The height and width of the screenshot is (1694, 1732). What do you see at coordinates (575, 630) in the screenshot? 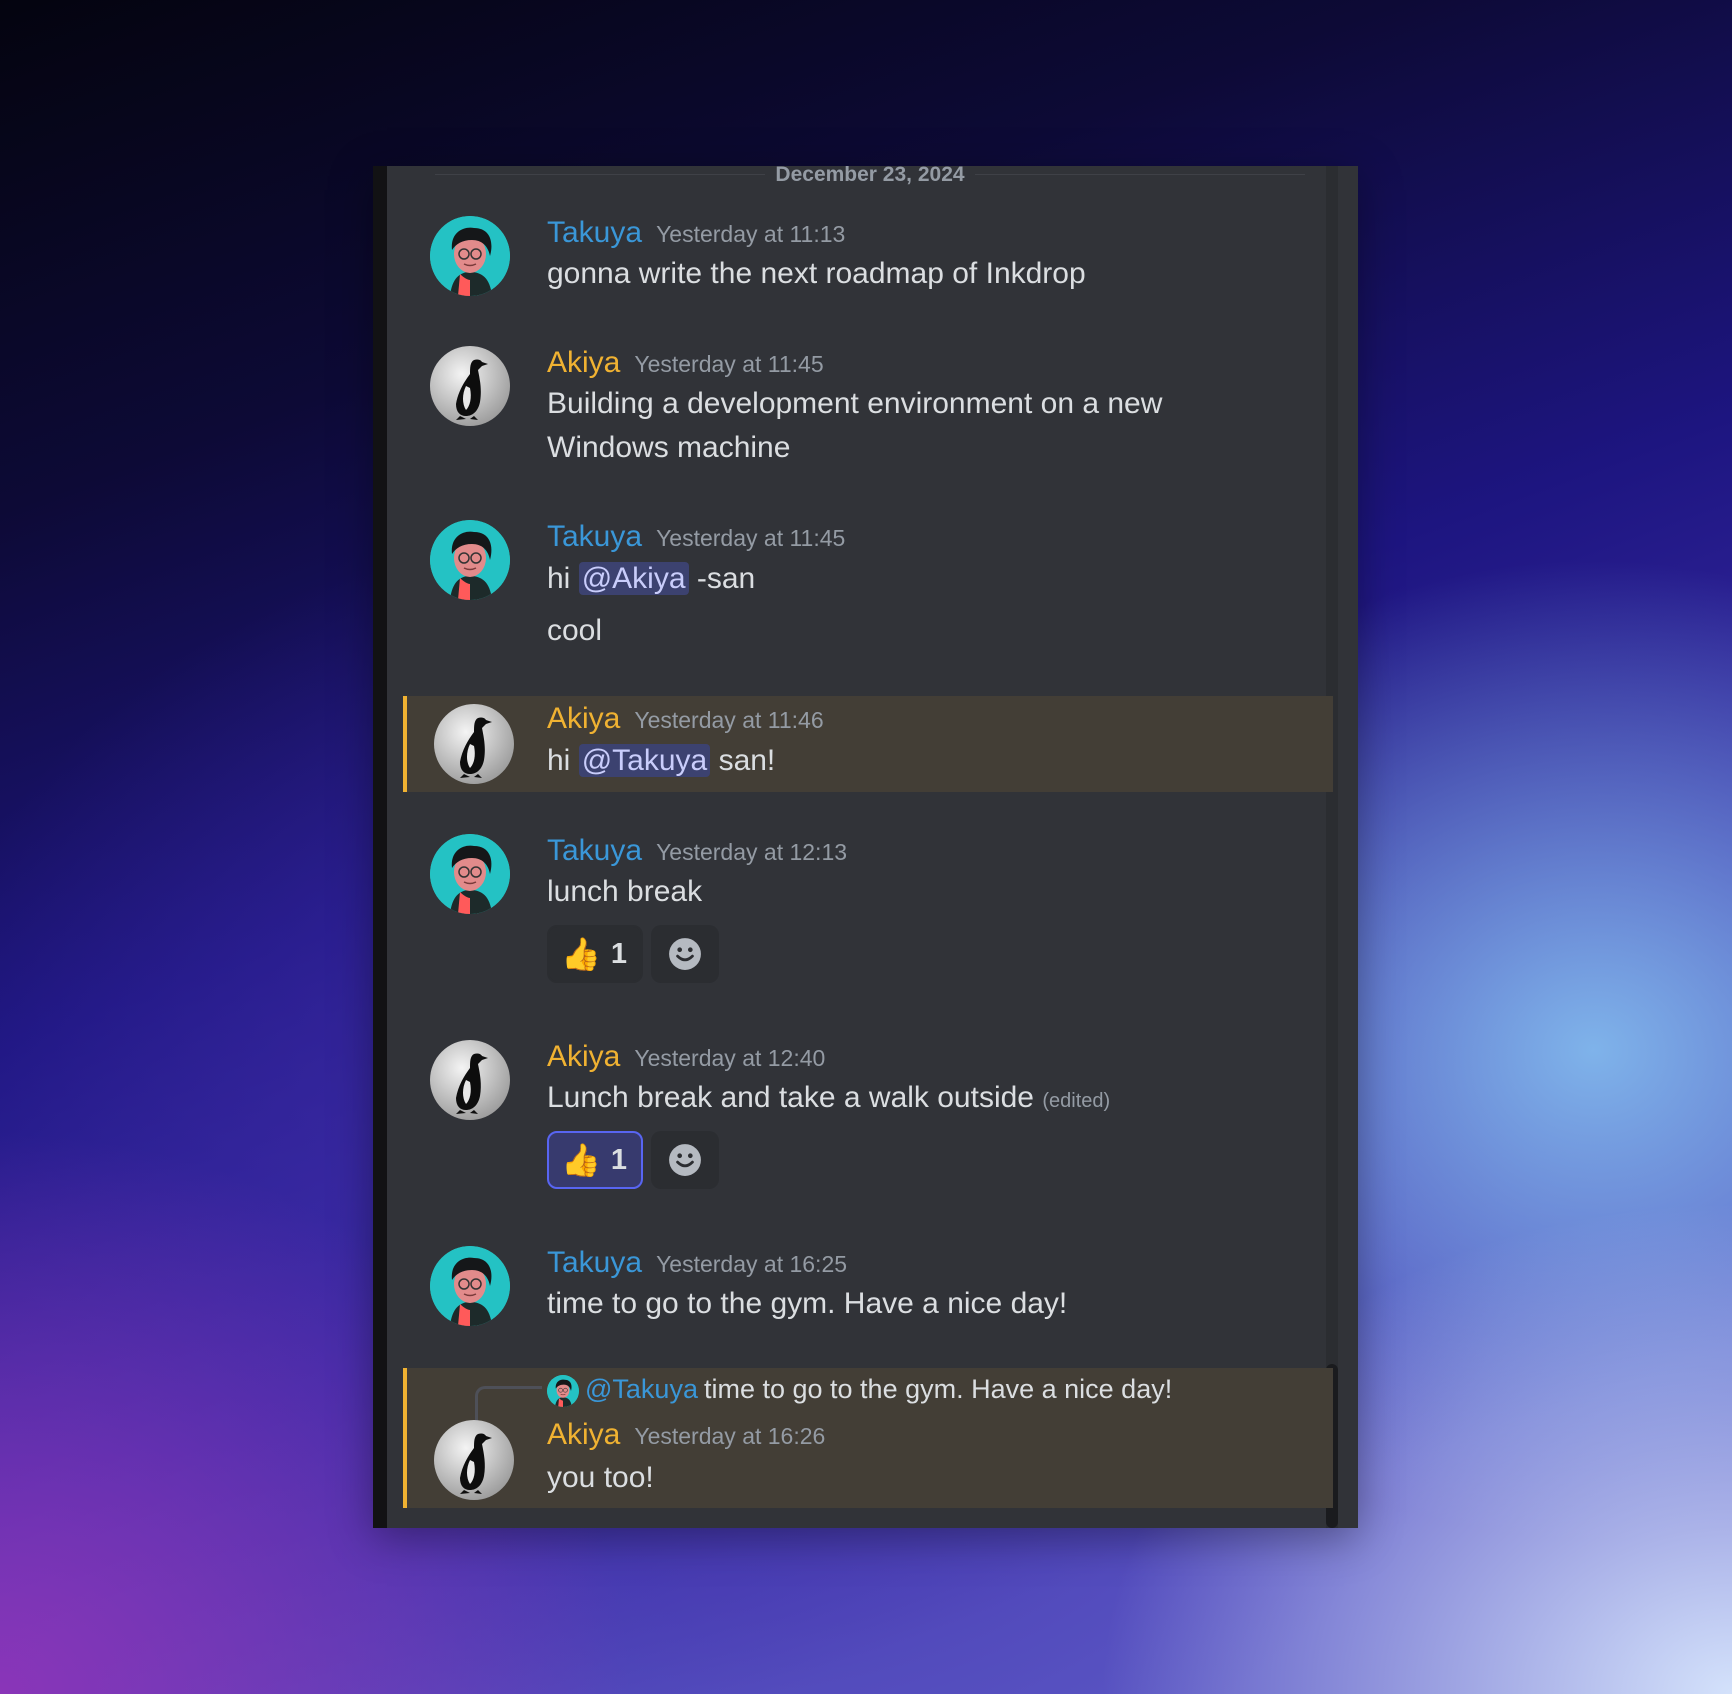
I see `message-text: cool` at bounding box center [575, 630].